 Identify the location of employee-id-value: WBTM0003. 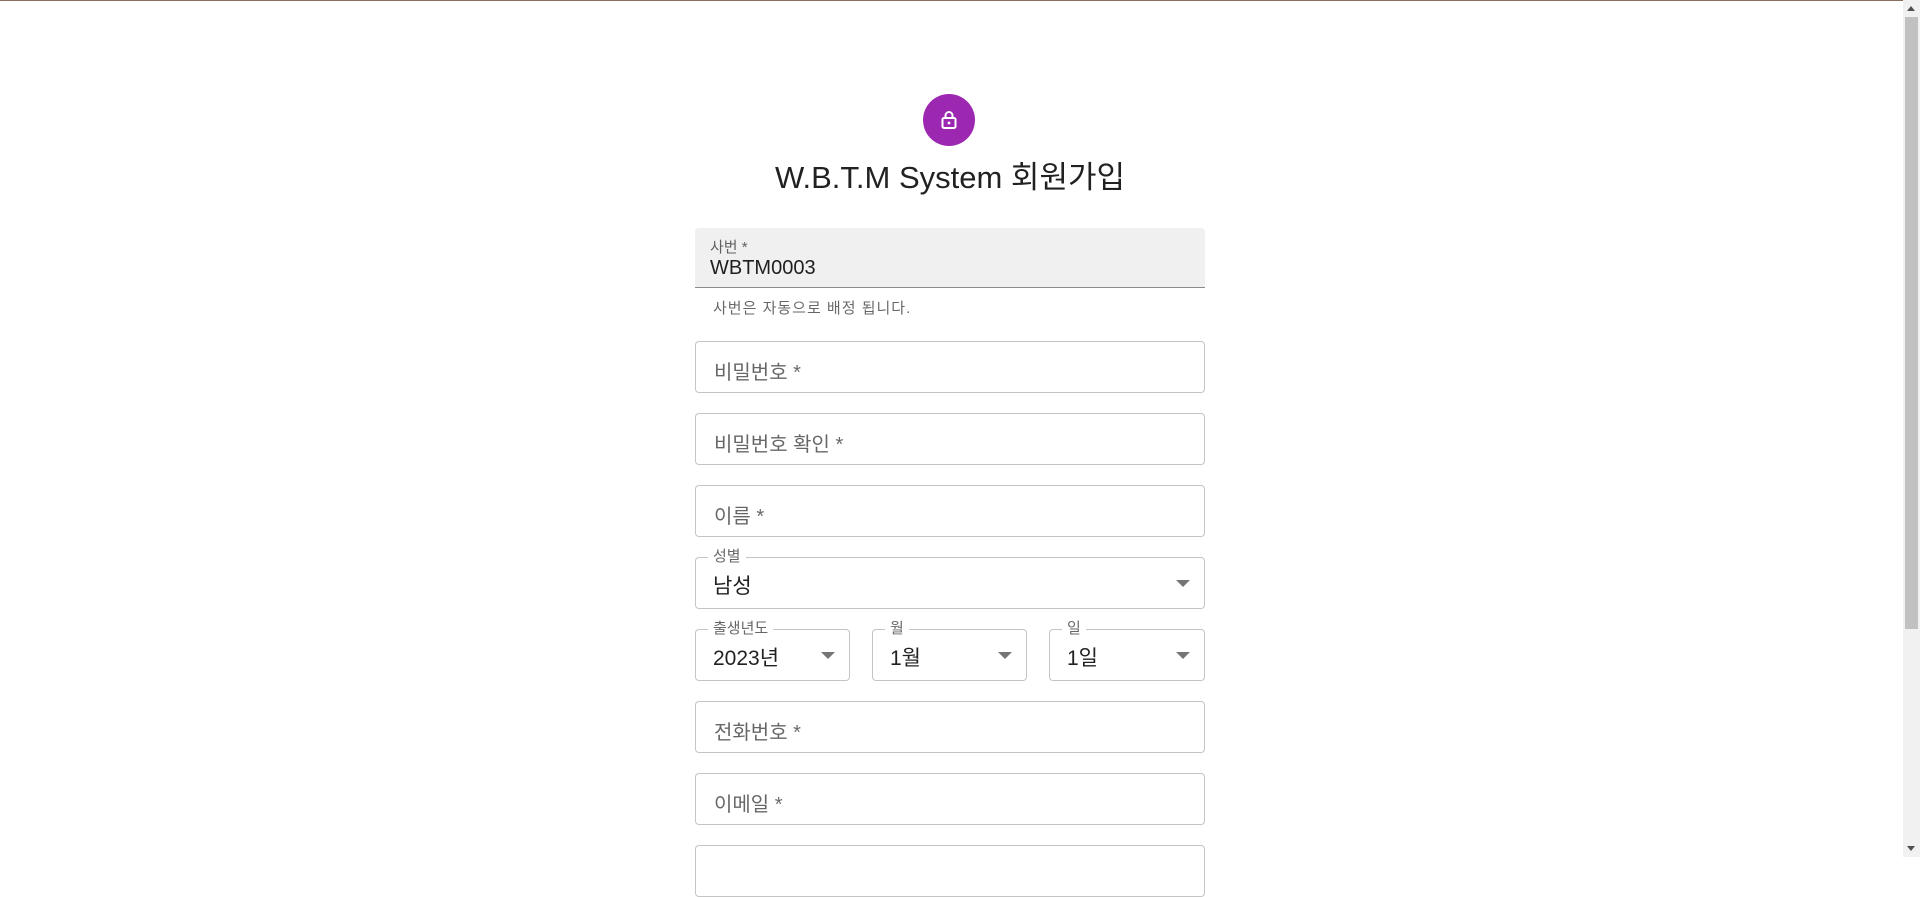
(763, 268).